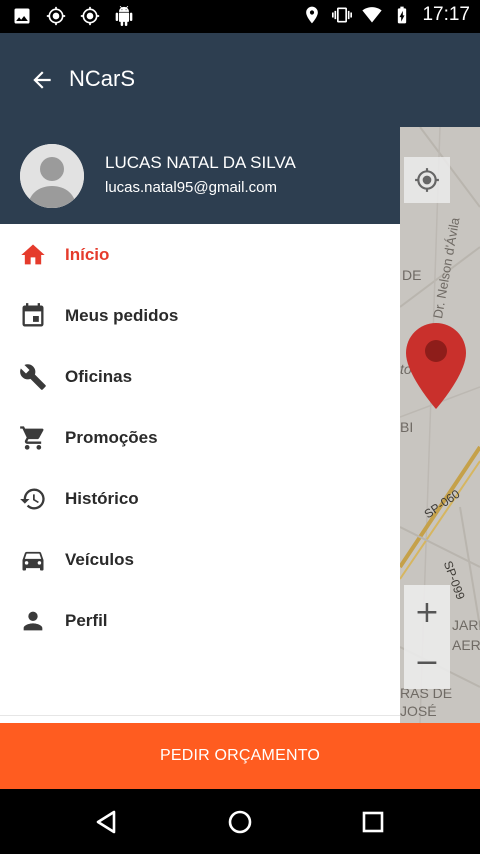 This screenshot has width=480, height=854. I want to click on zoom-in-button: +, so click(427, 612).